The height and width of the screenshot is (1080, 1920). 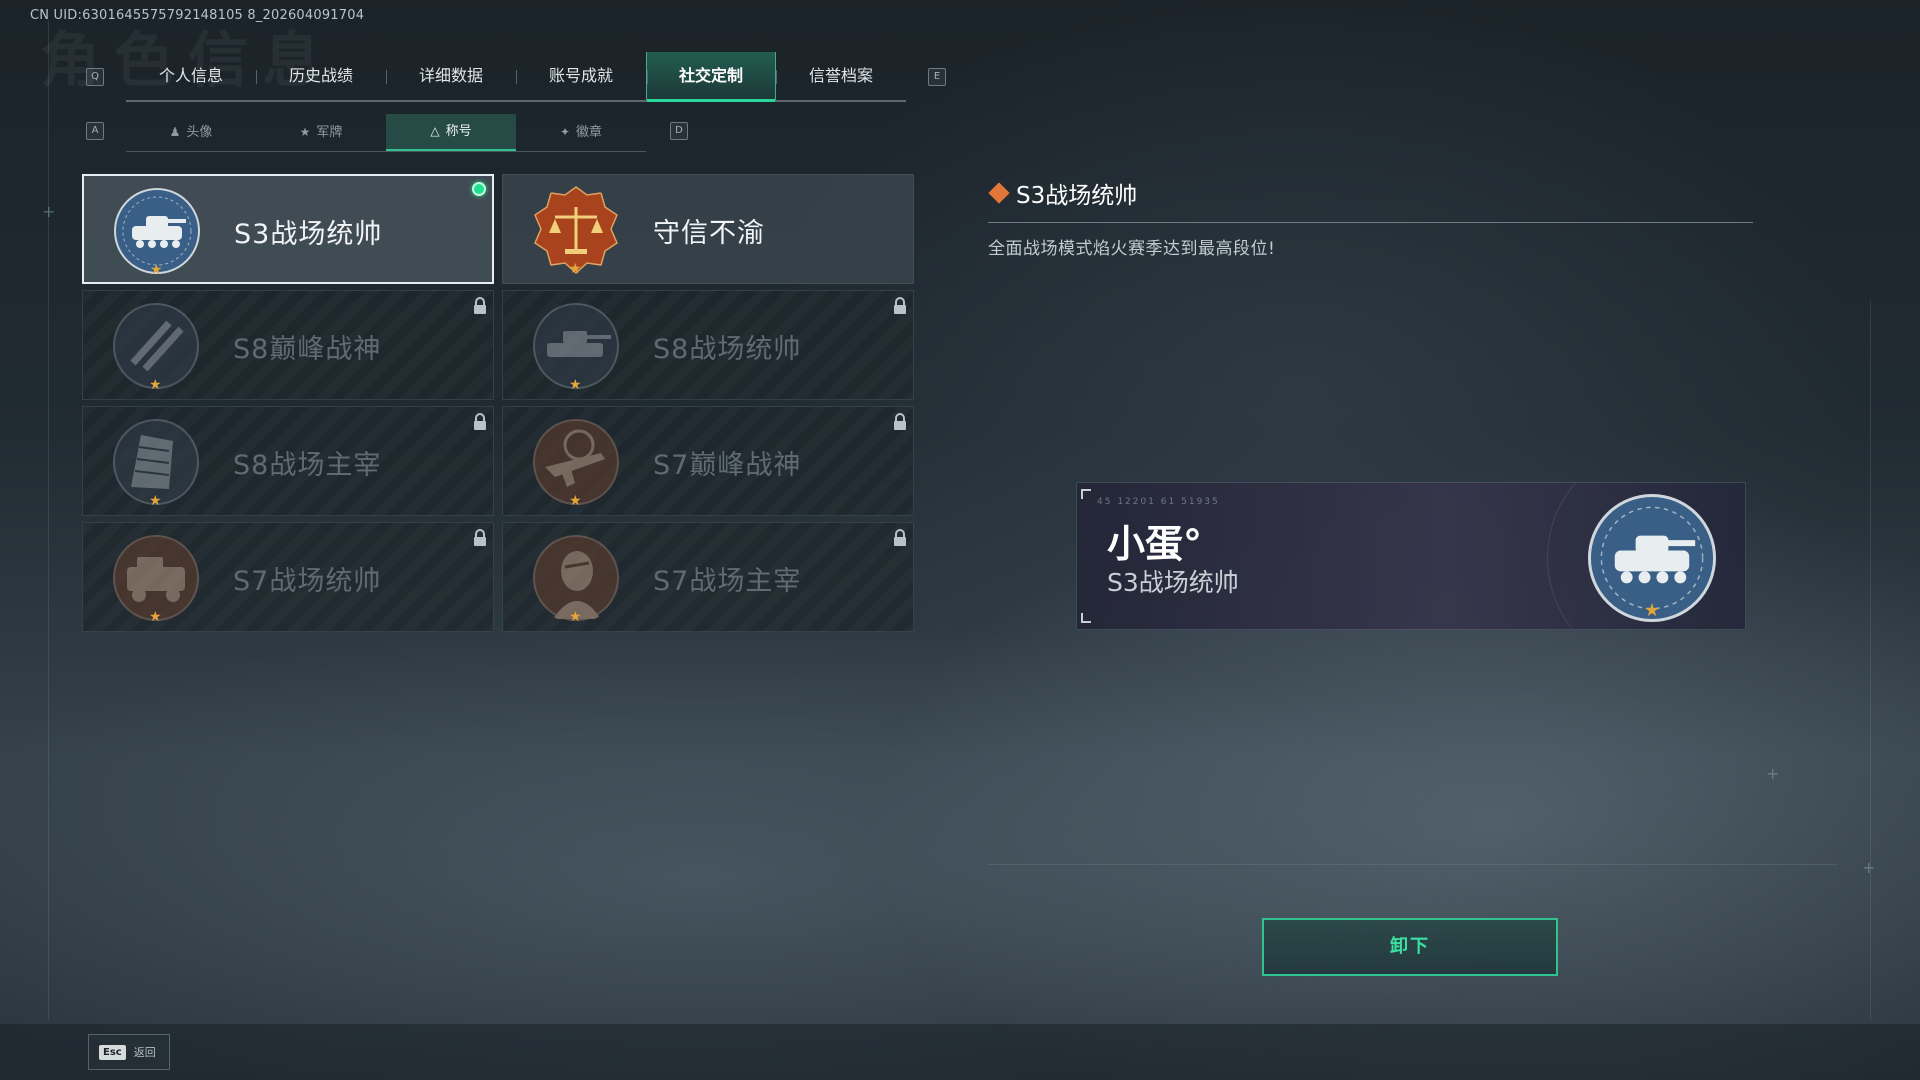 What do you see at coordinates (1410, 947) in the screenshot?
I see `unequip-button: 卸下` at bounding box center [1410, 947].